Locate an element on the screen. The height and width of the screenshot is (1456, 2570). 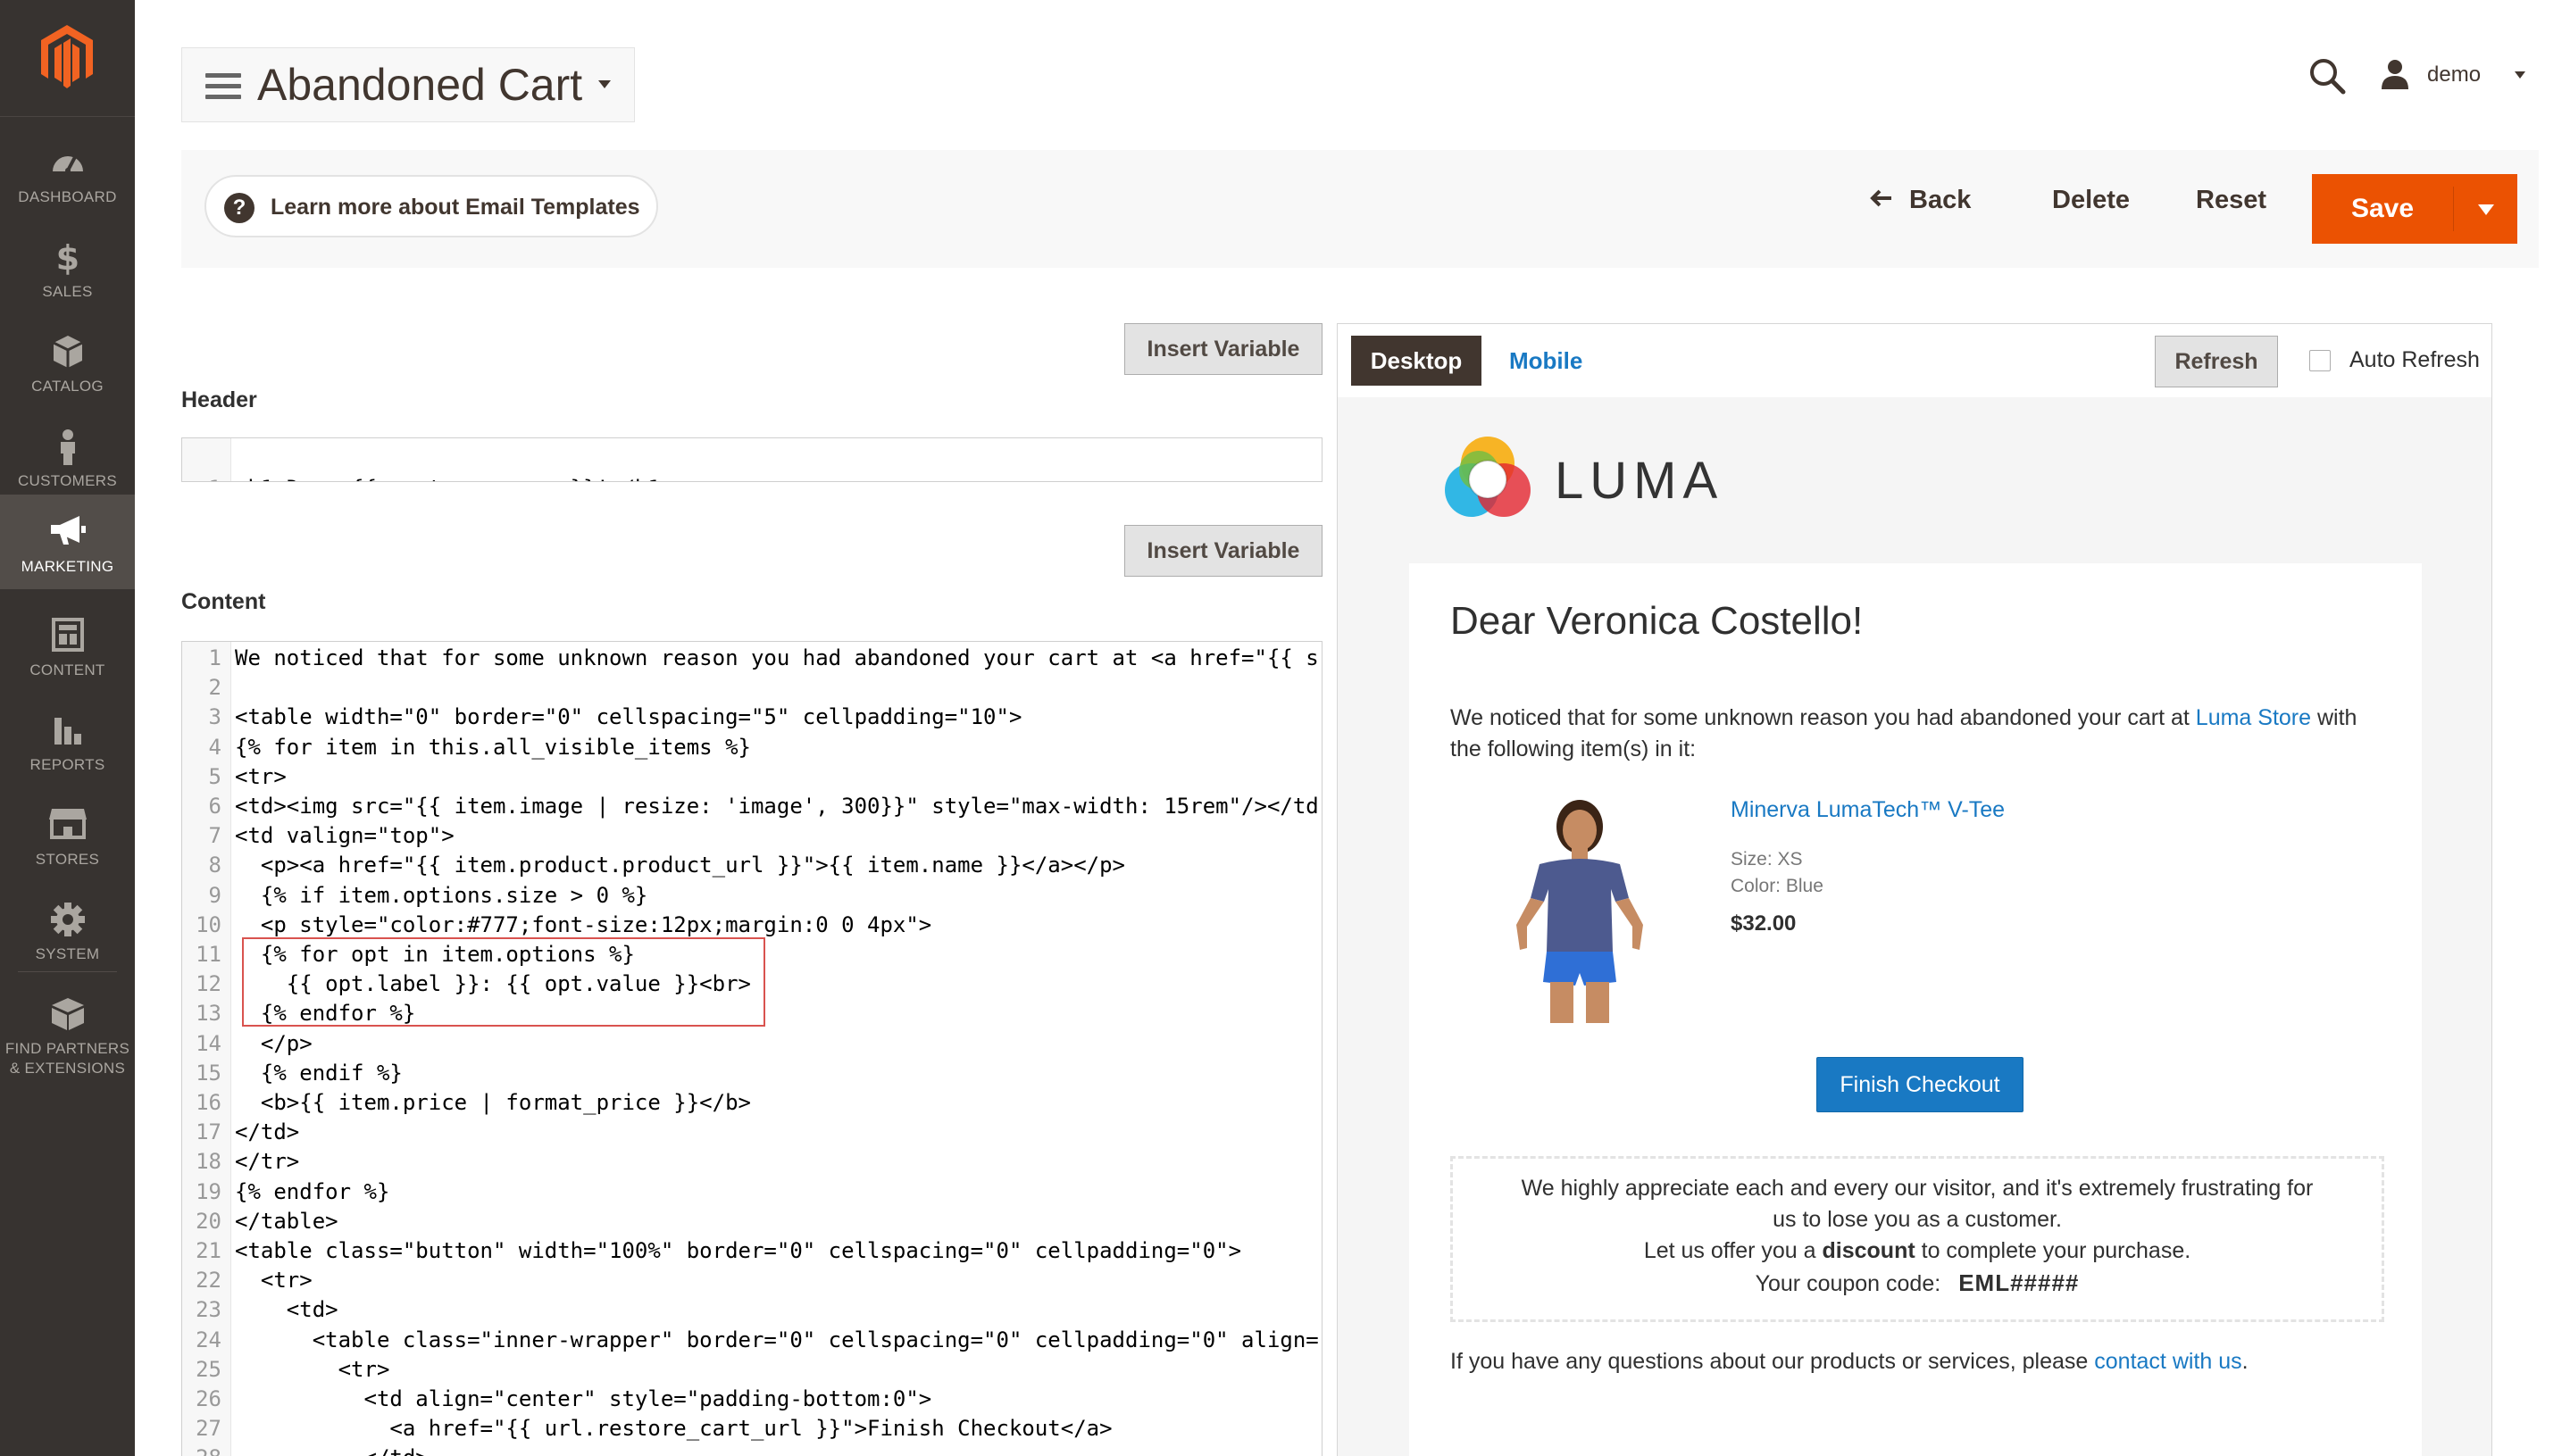
code-line: 28 </td> is located at coordinates (752, 1450).